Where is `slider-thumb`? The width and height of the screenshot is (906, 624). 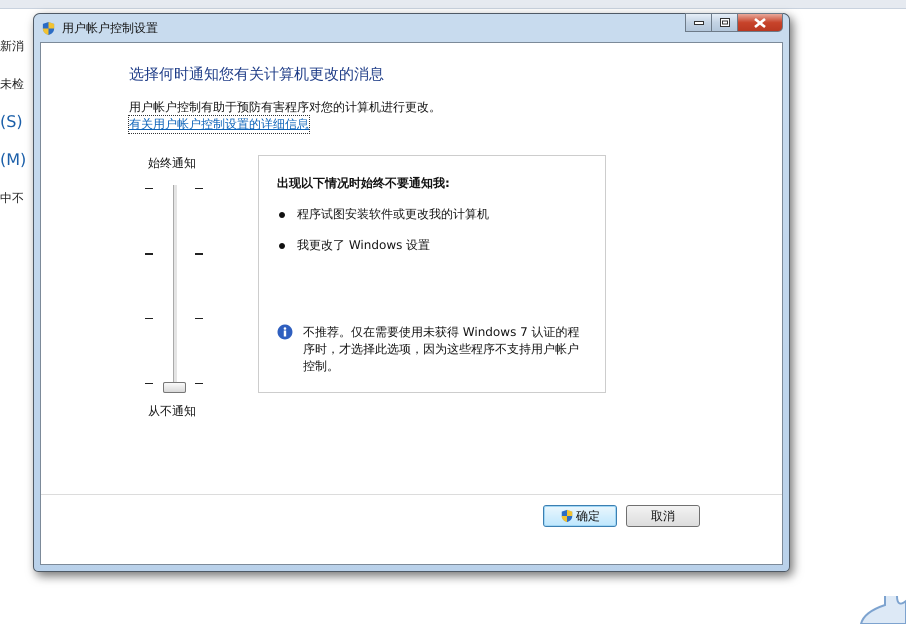 slider-thumb is located at coordinates (174, 387).